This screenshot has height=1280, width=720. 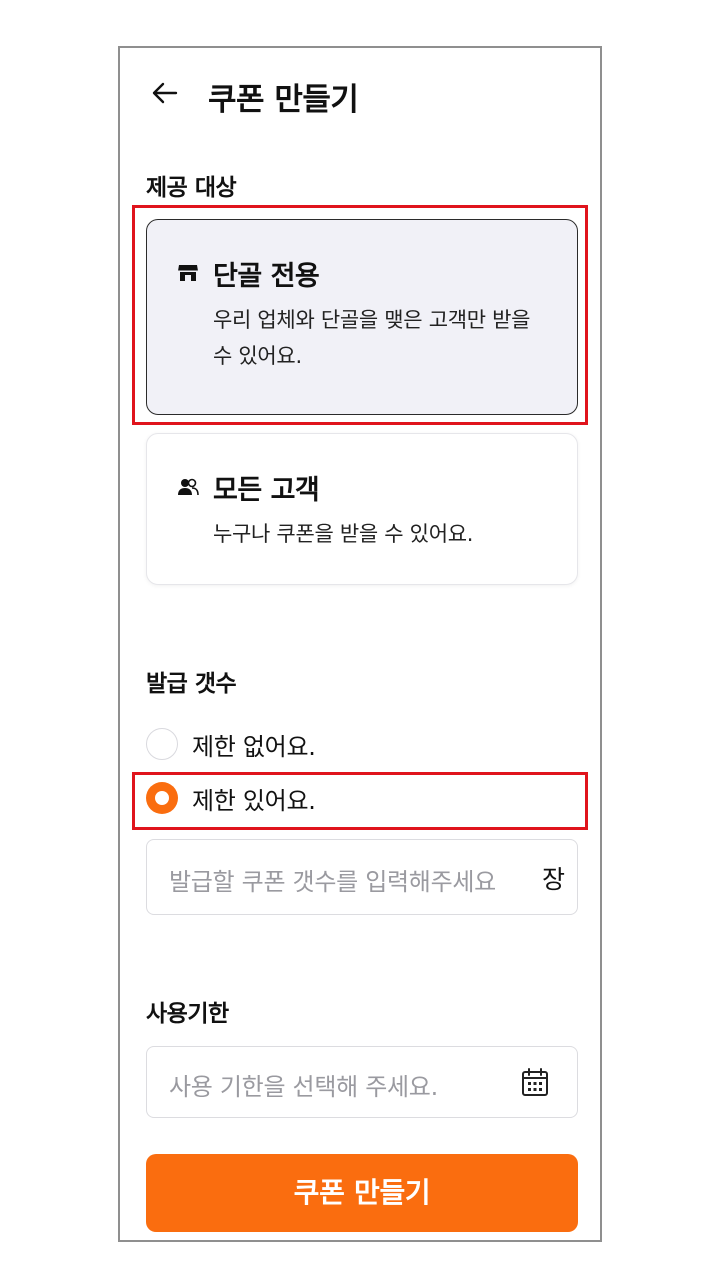 I want to click on target-option-all: 모든 고객 누구나 쿠폰을 받을 수 있어요., so click(x=362, y=509).